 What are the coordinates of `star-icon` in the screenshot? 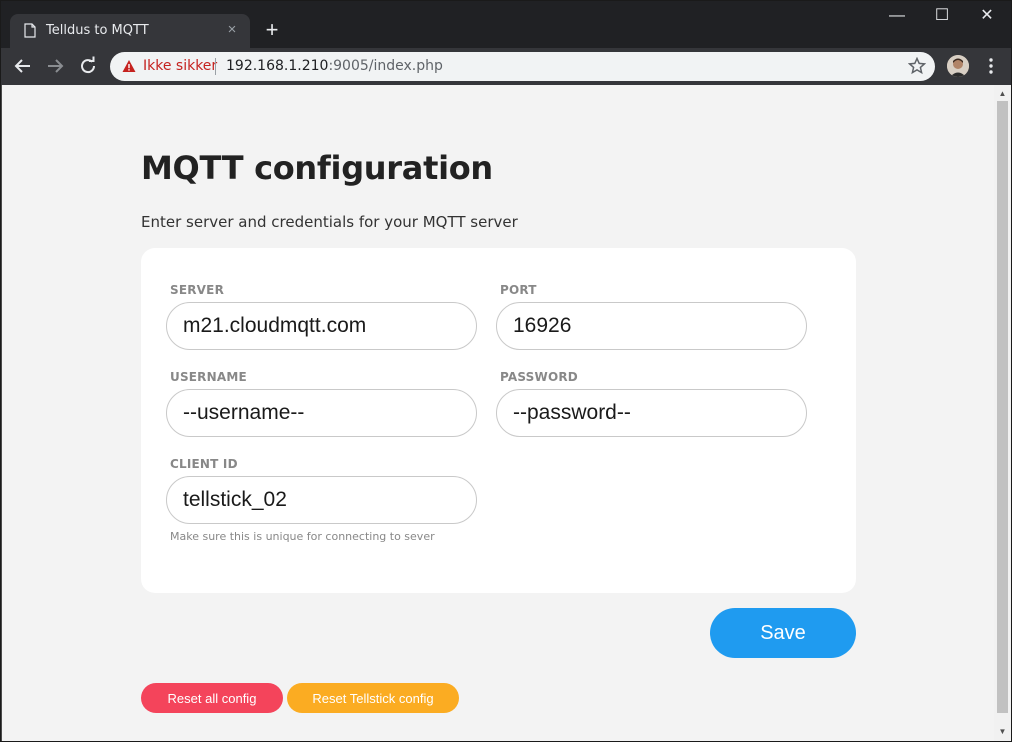 It's located at (917, 66).